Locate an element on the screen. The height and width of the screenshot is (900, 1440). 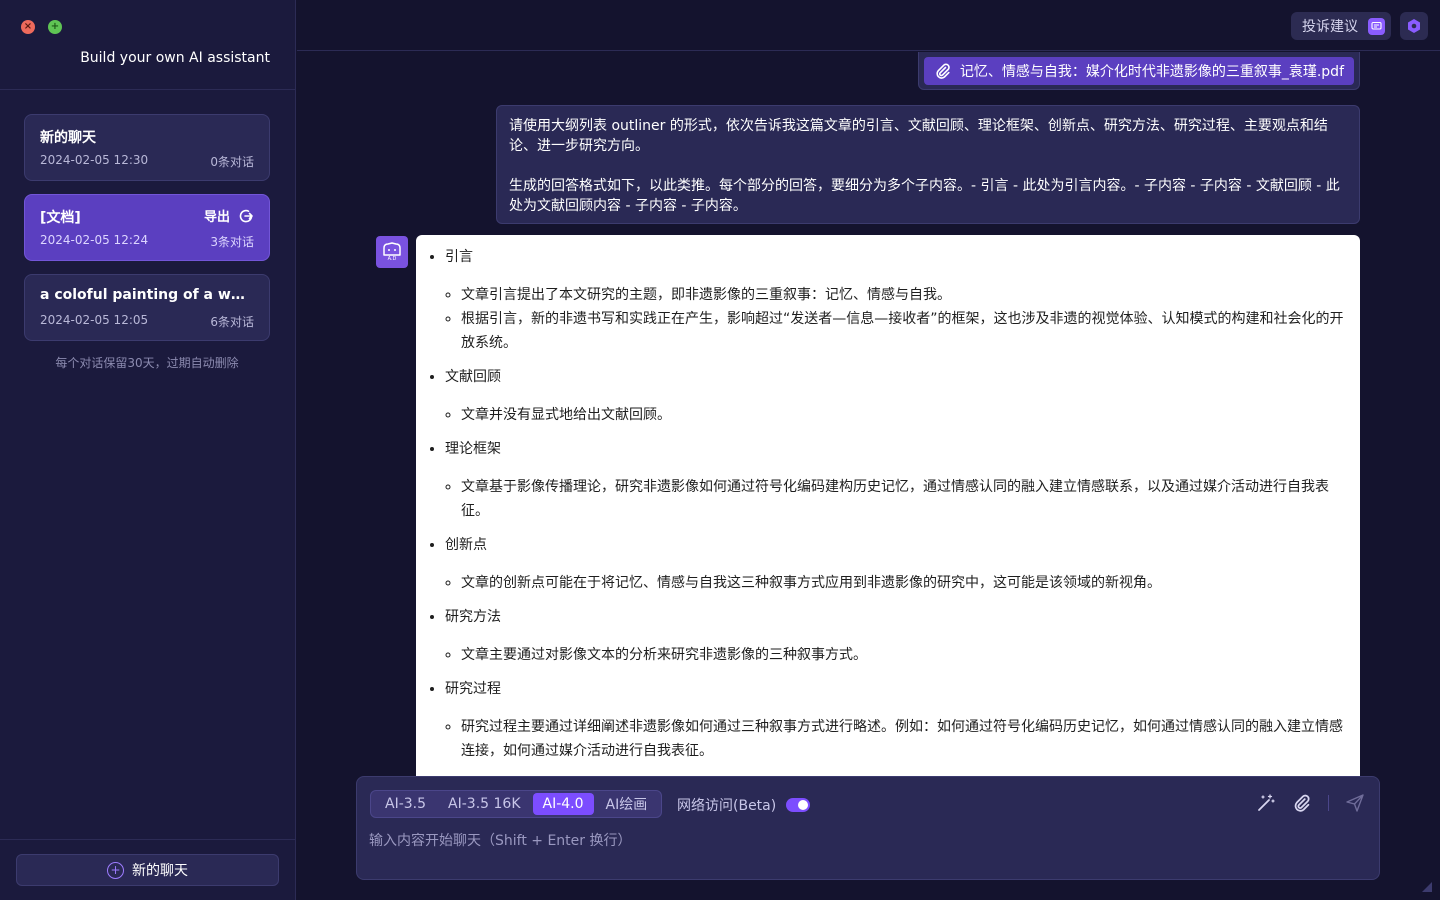
chat-item-count: 3条对话 is located at coordinates (232, 242).